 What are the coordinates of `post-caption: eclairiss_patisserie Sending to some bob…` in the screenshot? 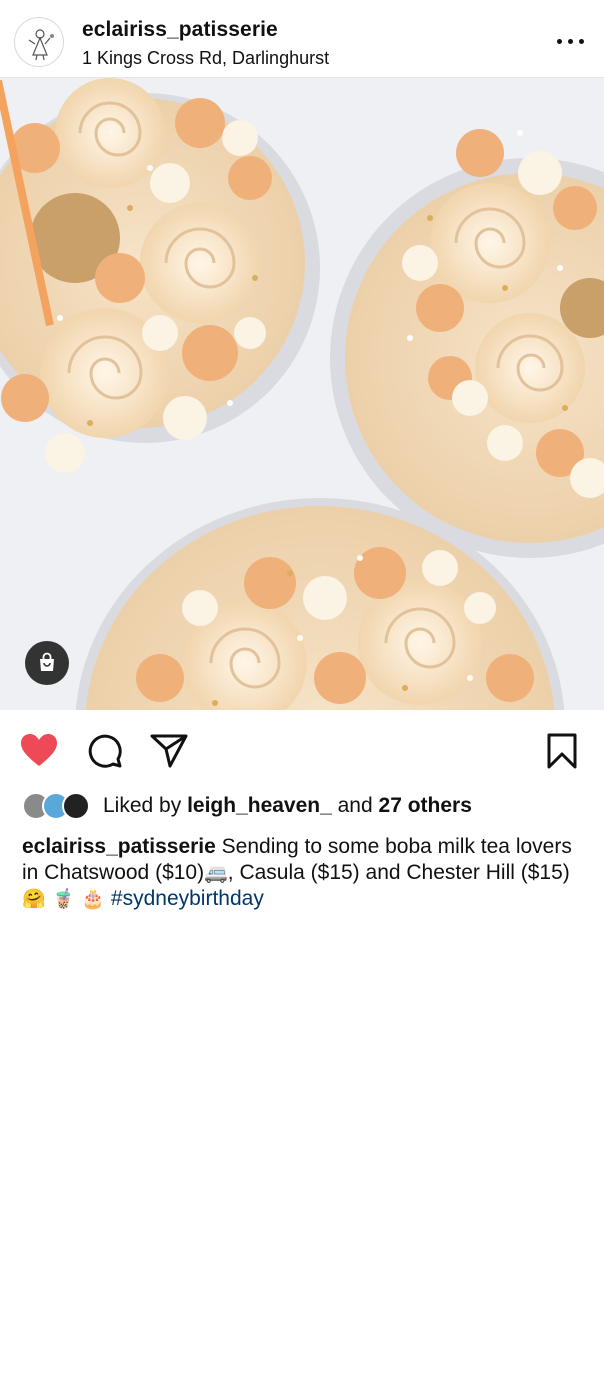 It's located at (307, 873).